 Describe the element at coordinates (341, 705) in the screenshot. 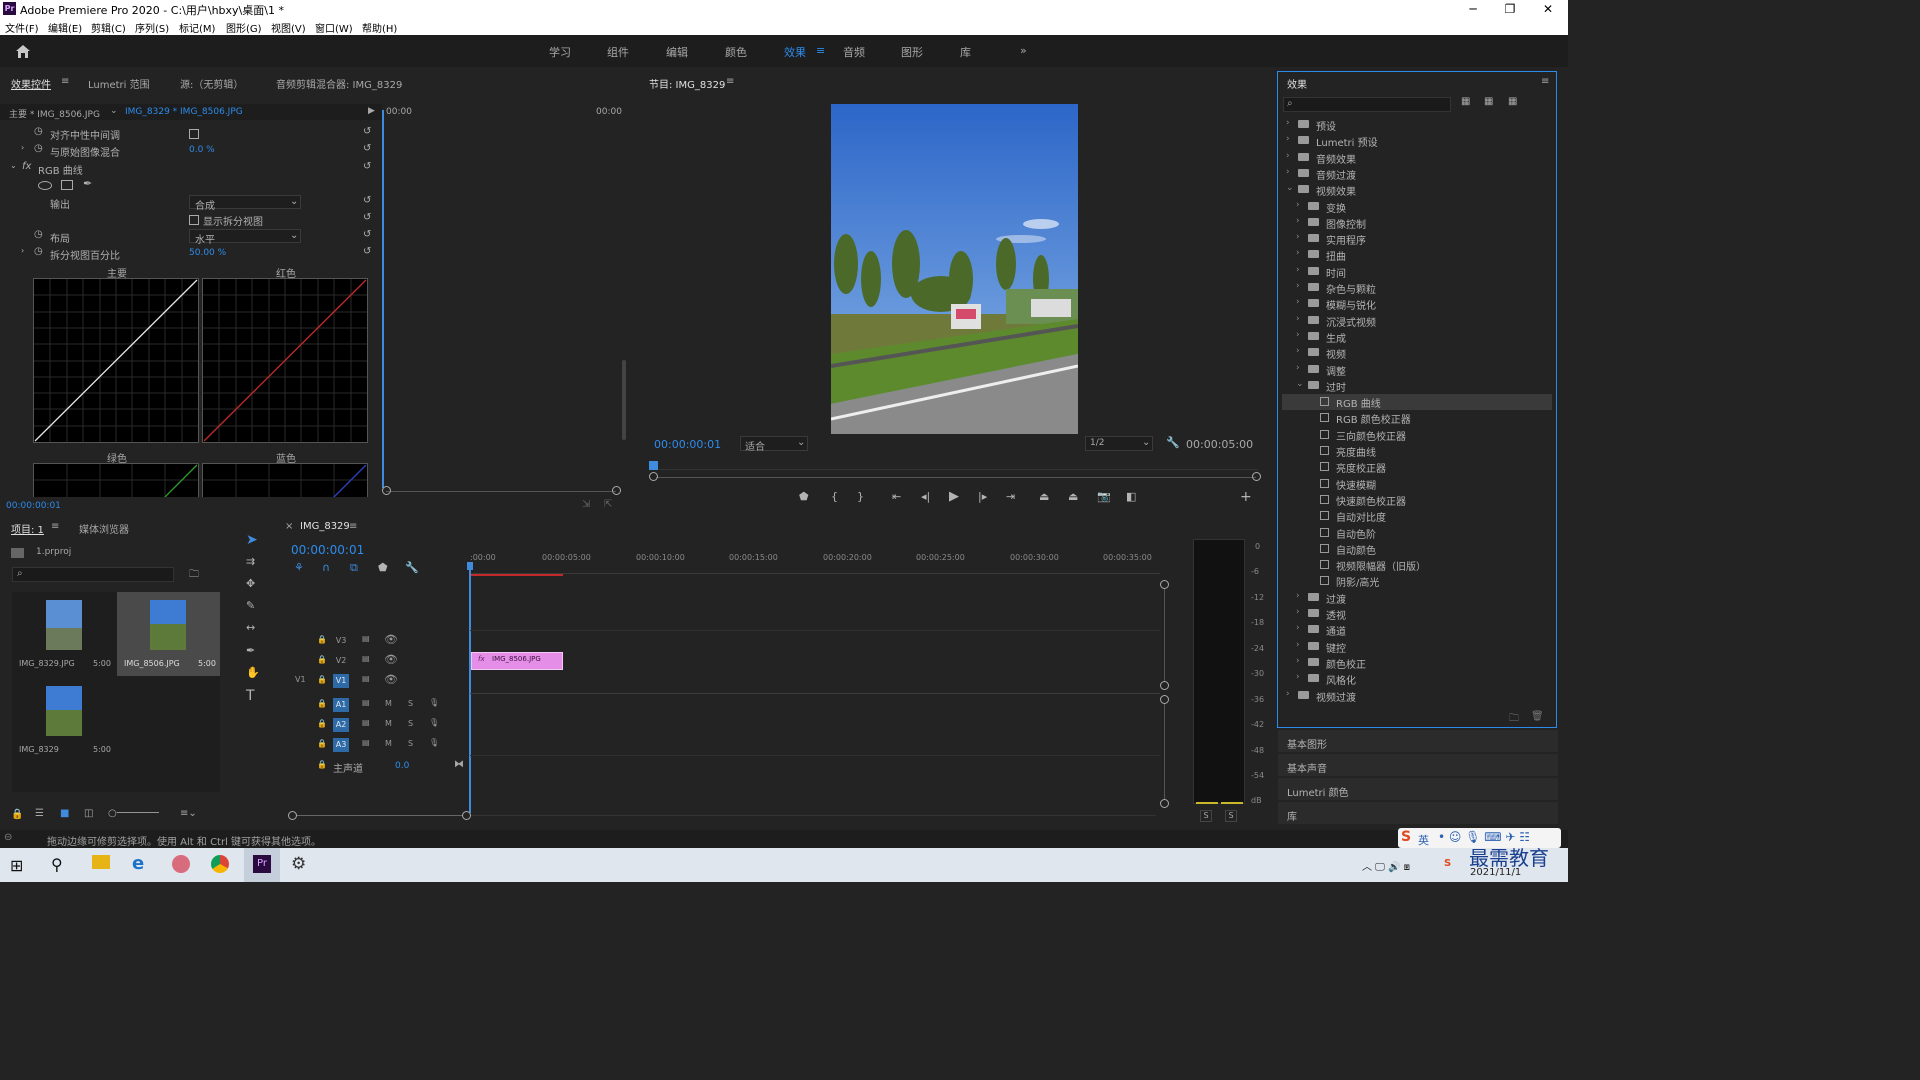

I see `track-target-a1: A1` at that location.